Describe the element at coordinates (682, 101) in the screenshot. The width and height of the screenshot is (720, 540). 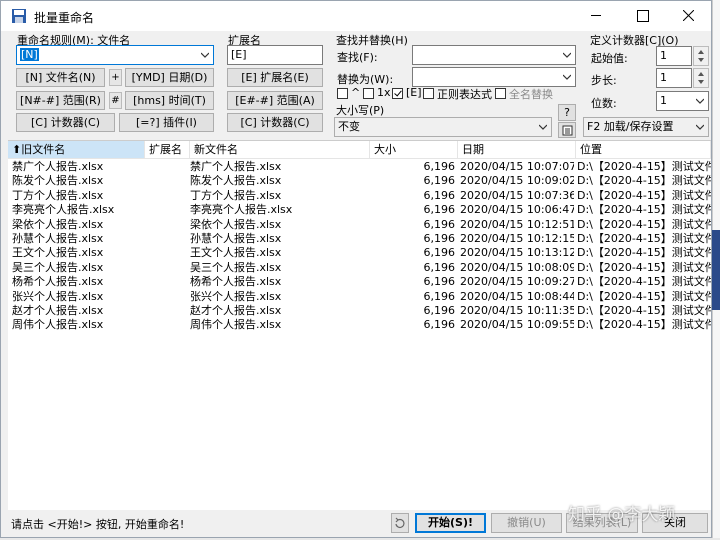
I see `digits-combo: 1` at that location.